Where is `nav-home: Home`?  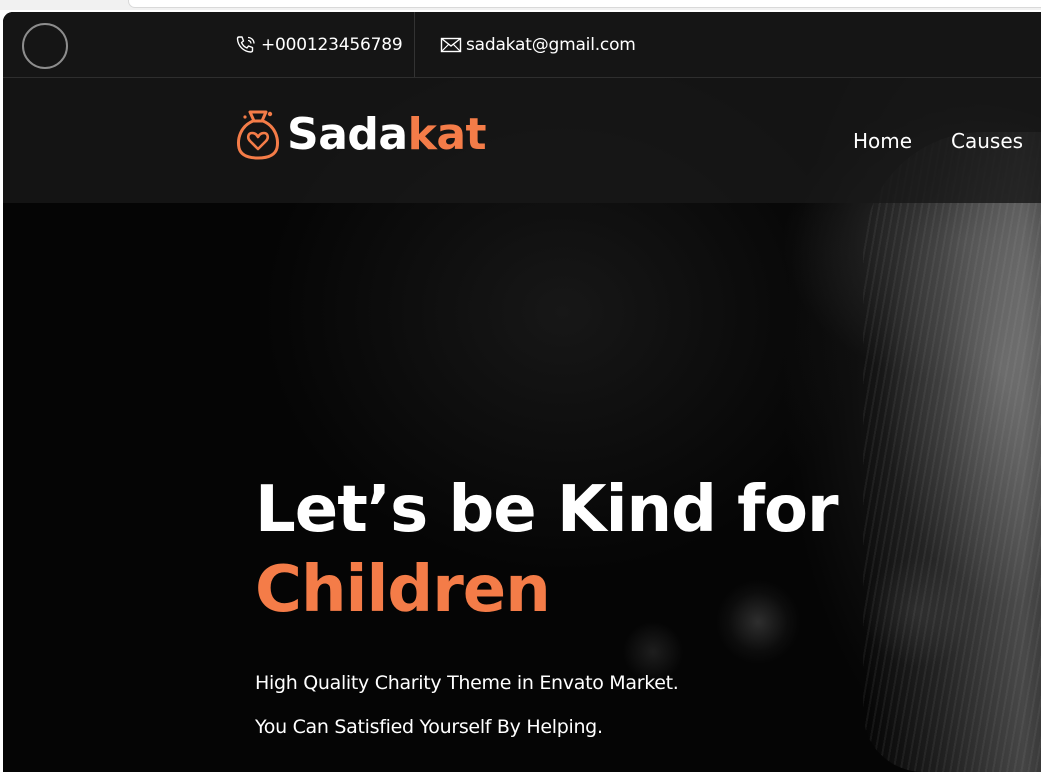
nav-home: Home is located at coordinates (882, 140).